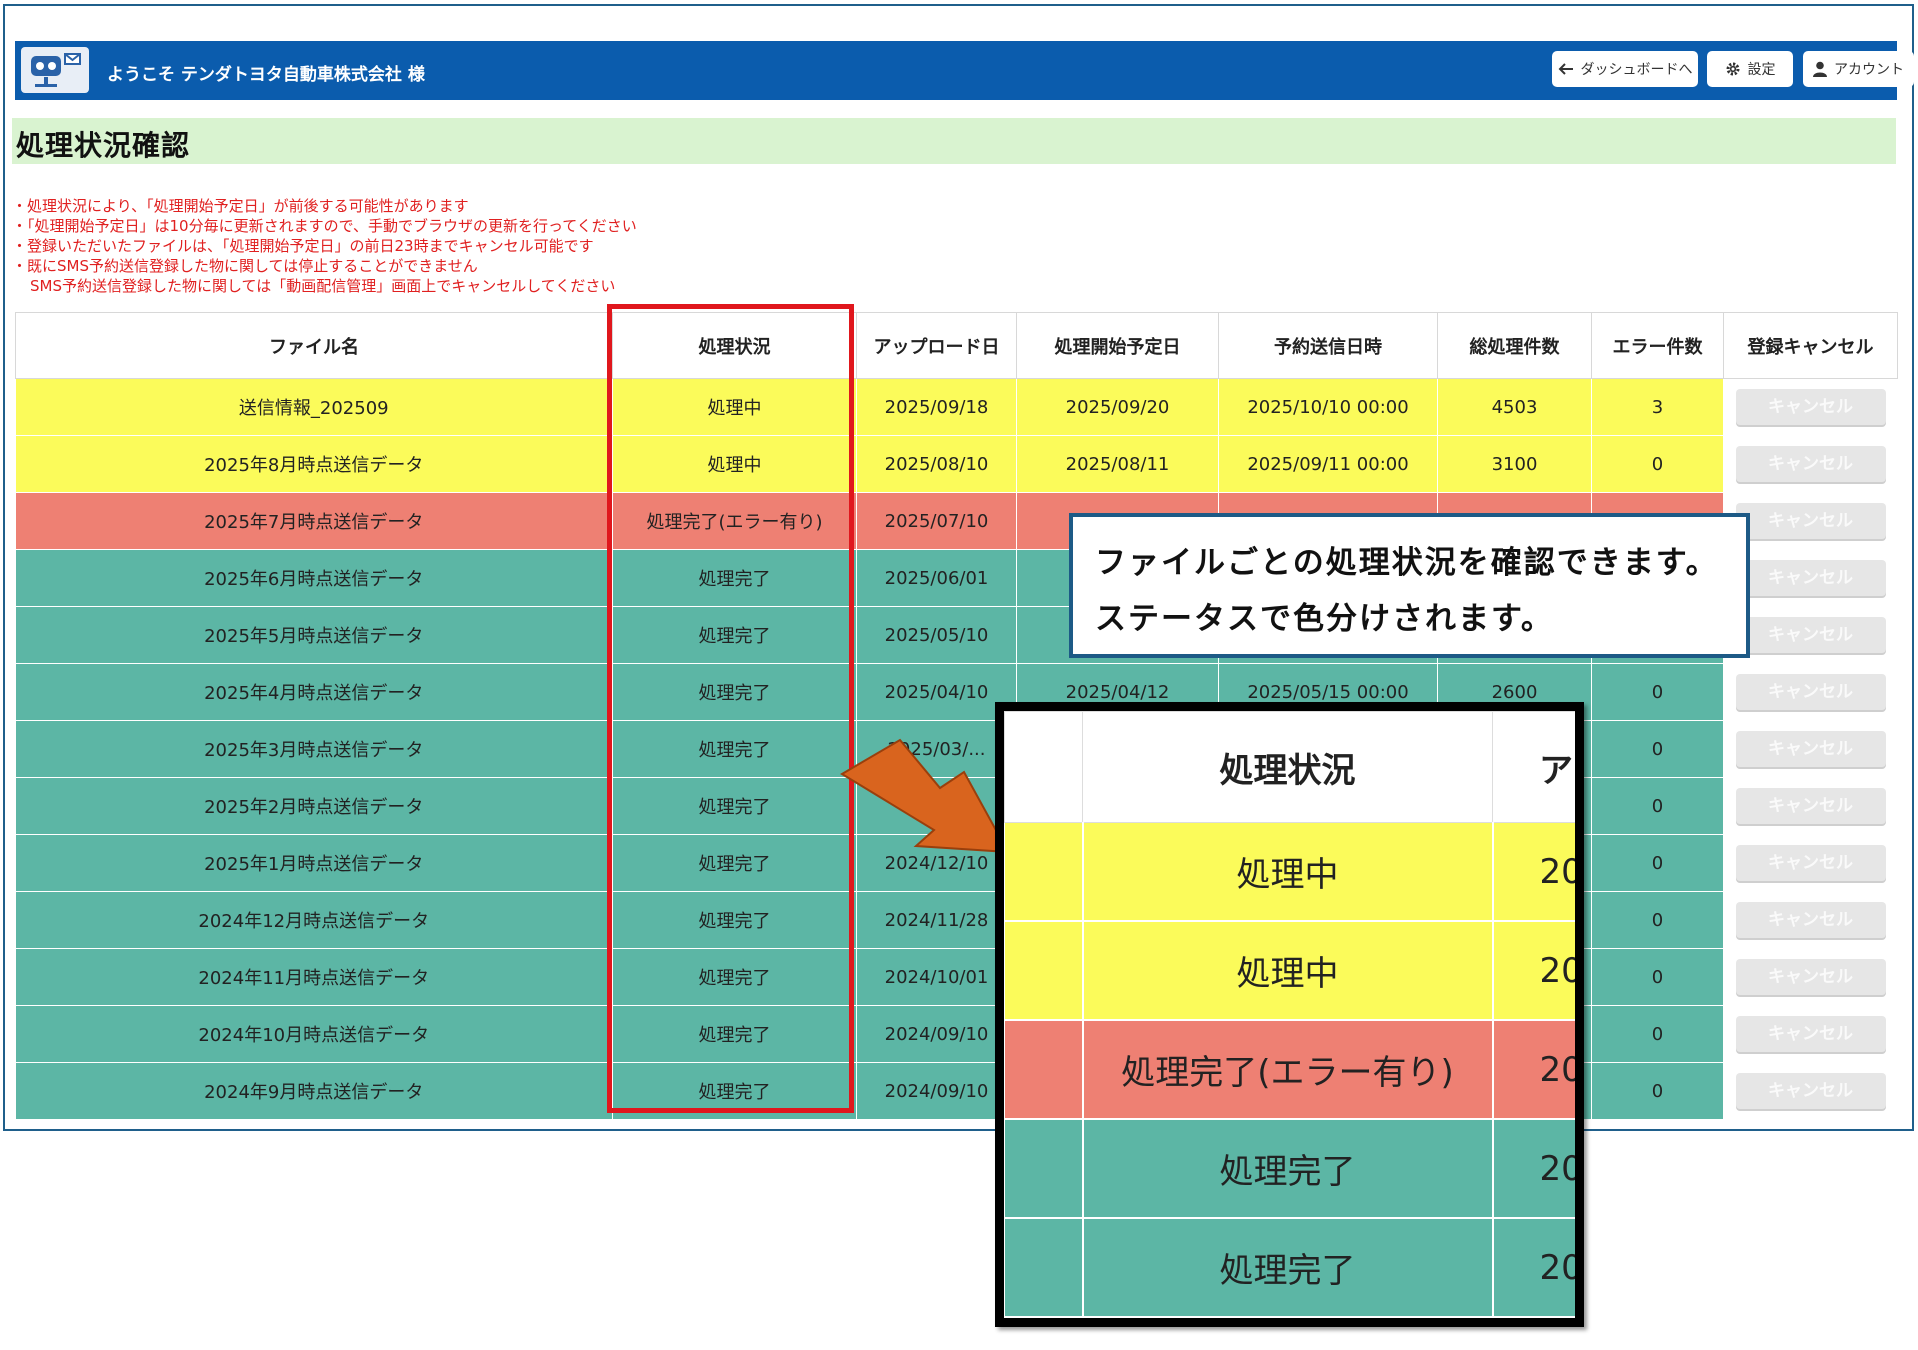 This screenshot has width=1918, height=1350. What do you see at coordinates (1761, 70) in the screenshot?
I see `settings-label: 設定` at bounding box center [1761, 70].